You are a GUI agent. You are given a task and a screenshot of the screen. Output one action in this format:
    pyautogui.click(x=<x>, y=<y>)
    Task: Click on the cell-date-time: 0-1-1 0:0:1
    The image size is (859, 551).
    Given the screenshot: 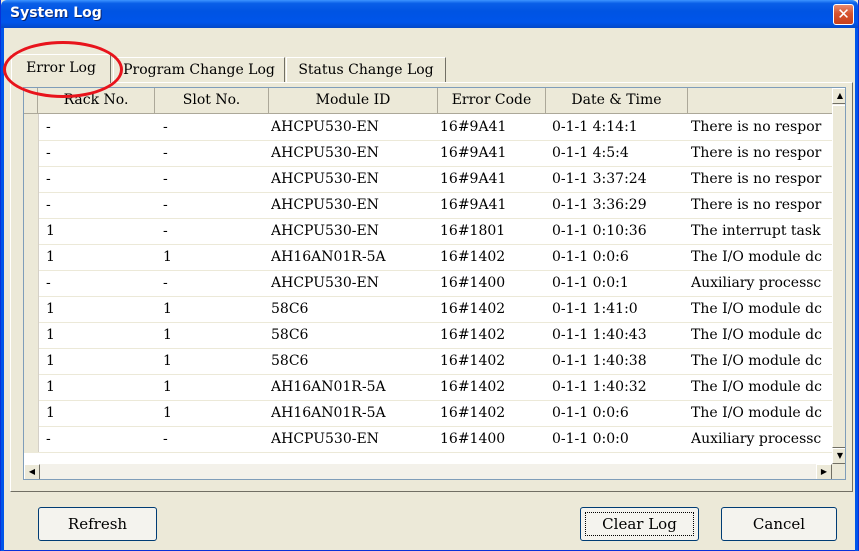 What is the action you would take?
    pyautogui.click(x=590, y=283)
    